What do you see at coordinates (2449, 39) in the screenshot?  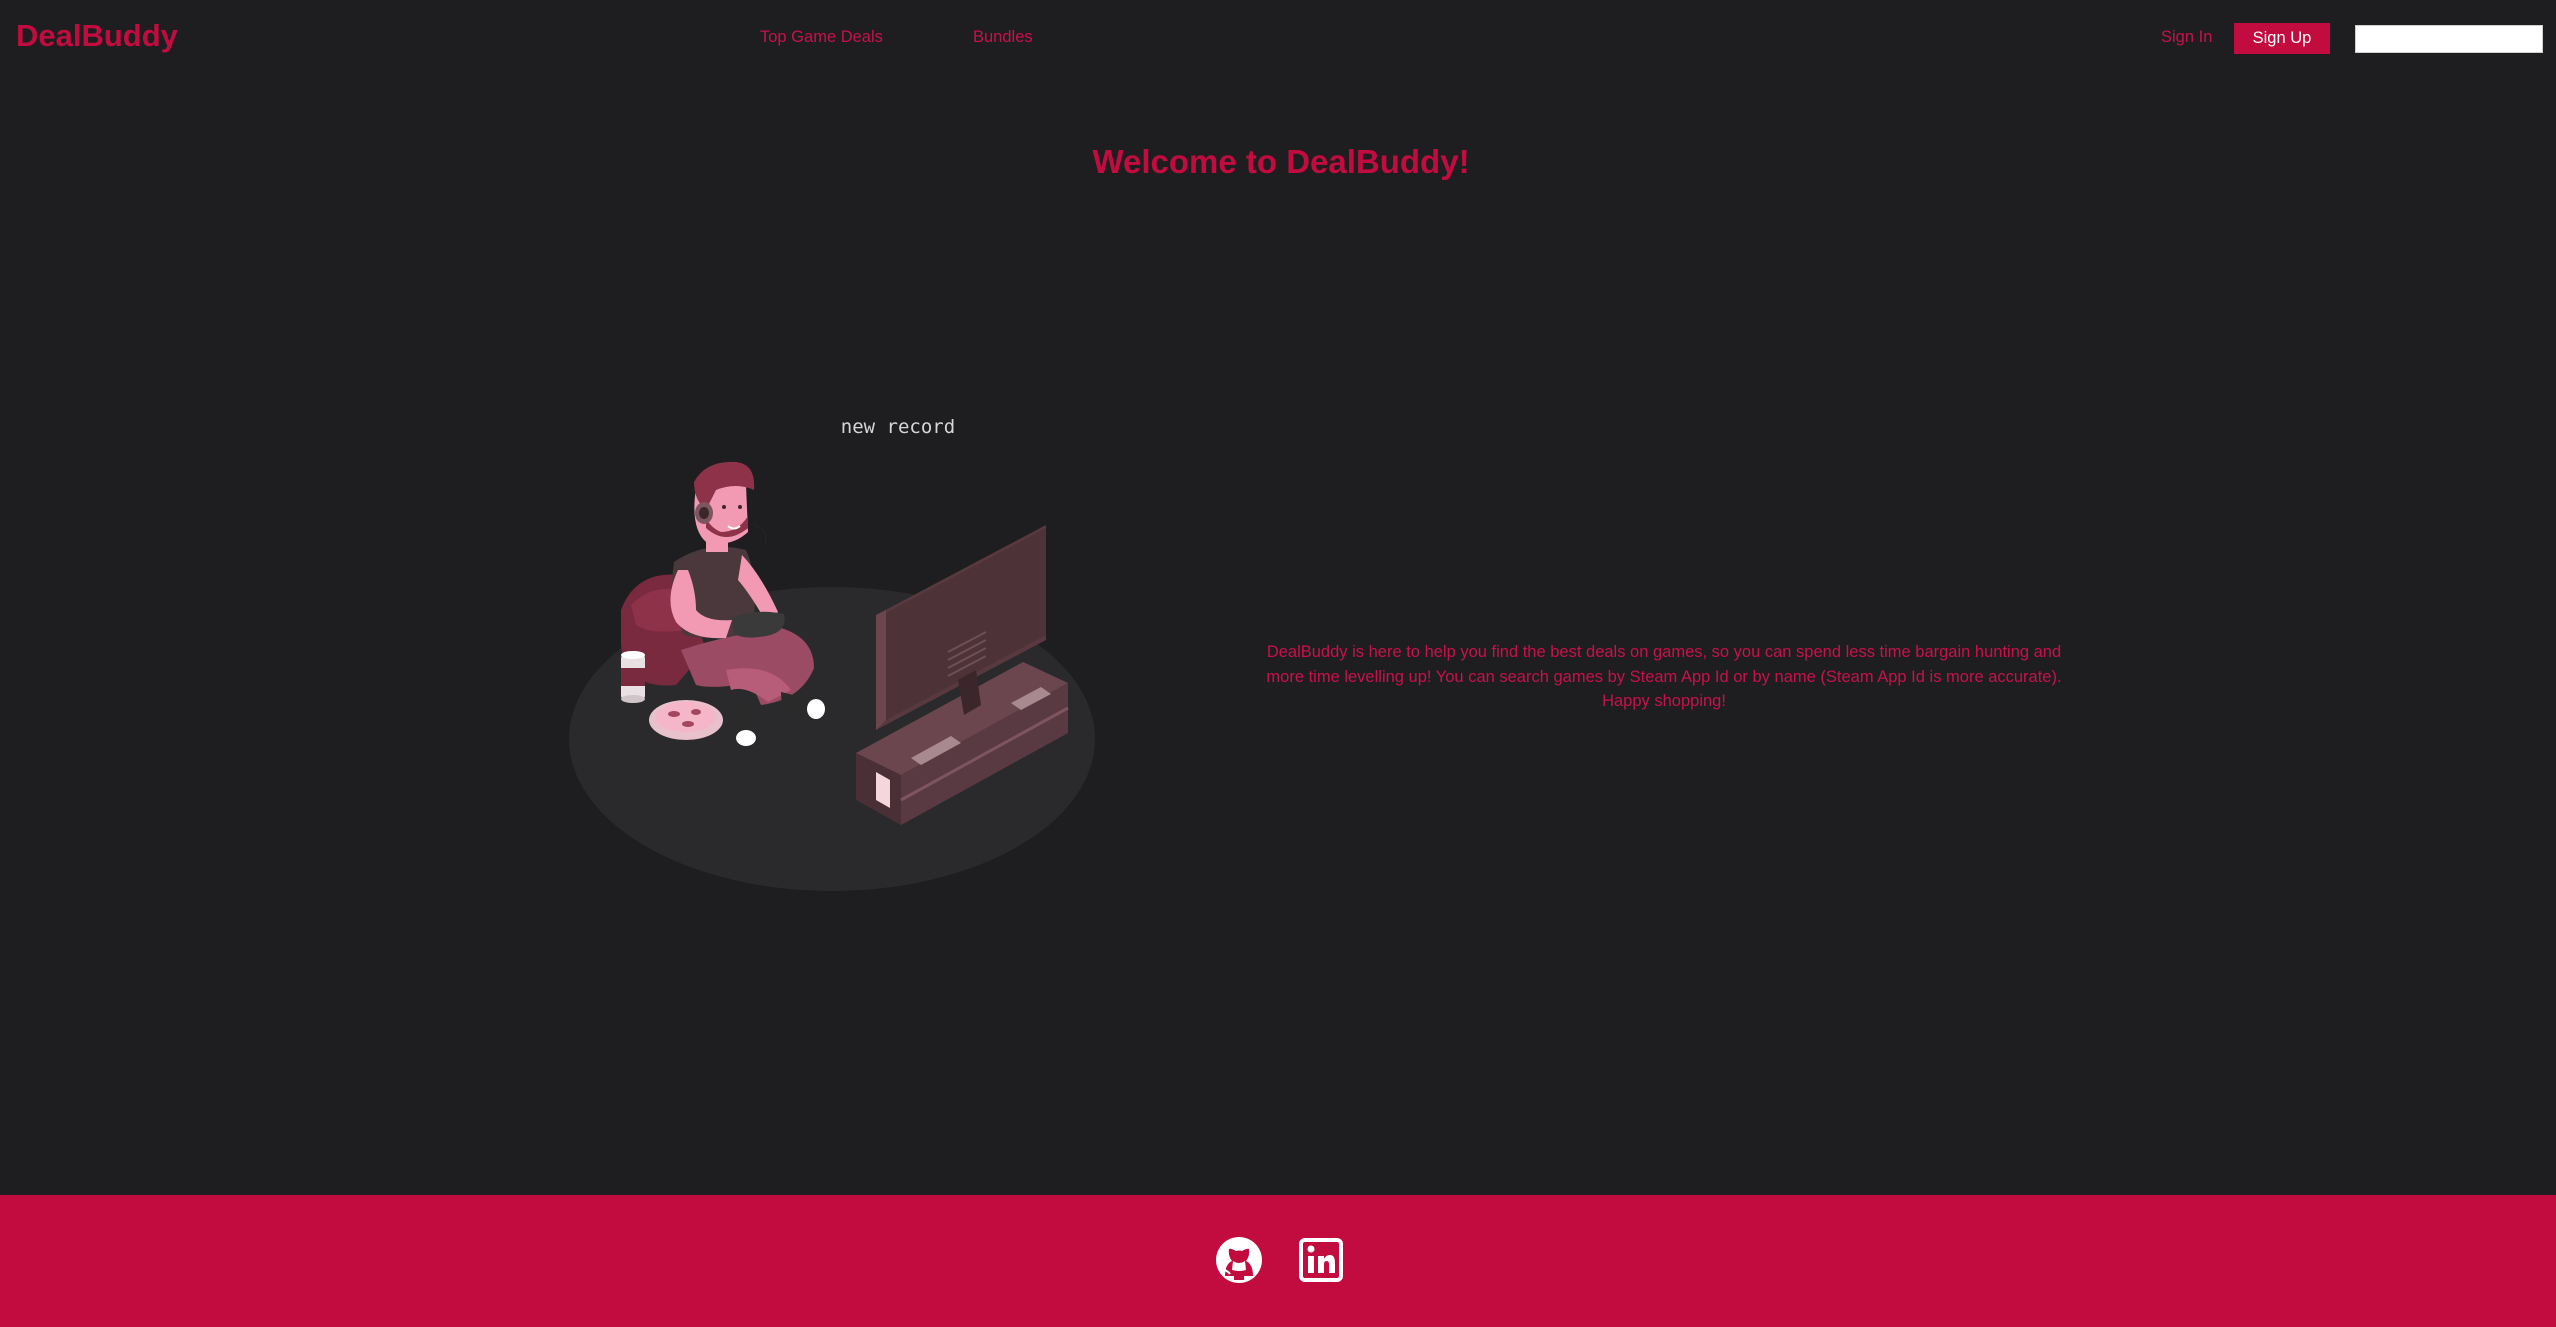 I see `search-input` at bounding box center [2449, 39].